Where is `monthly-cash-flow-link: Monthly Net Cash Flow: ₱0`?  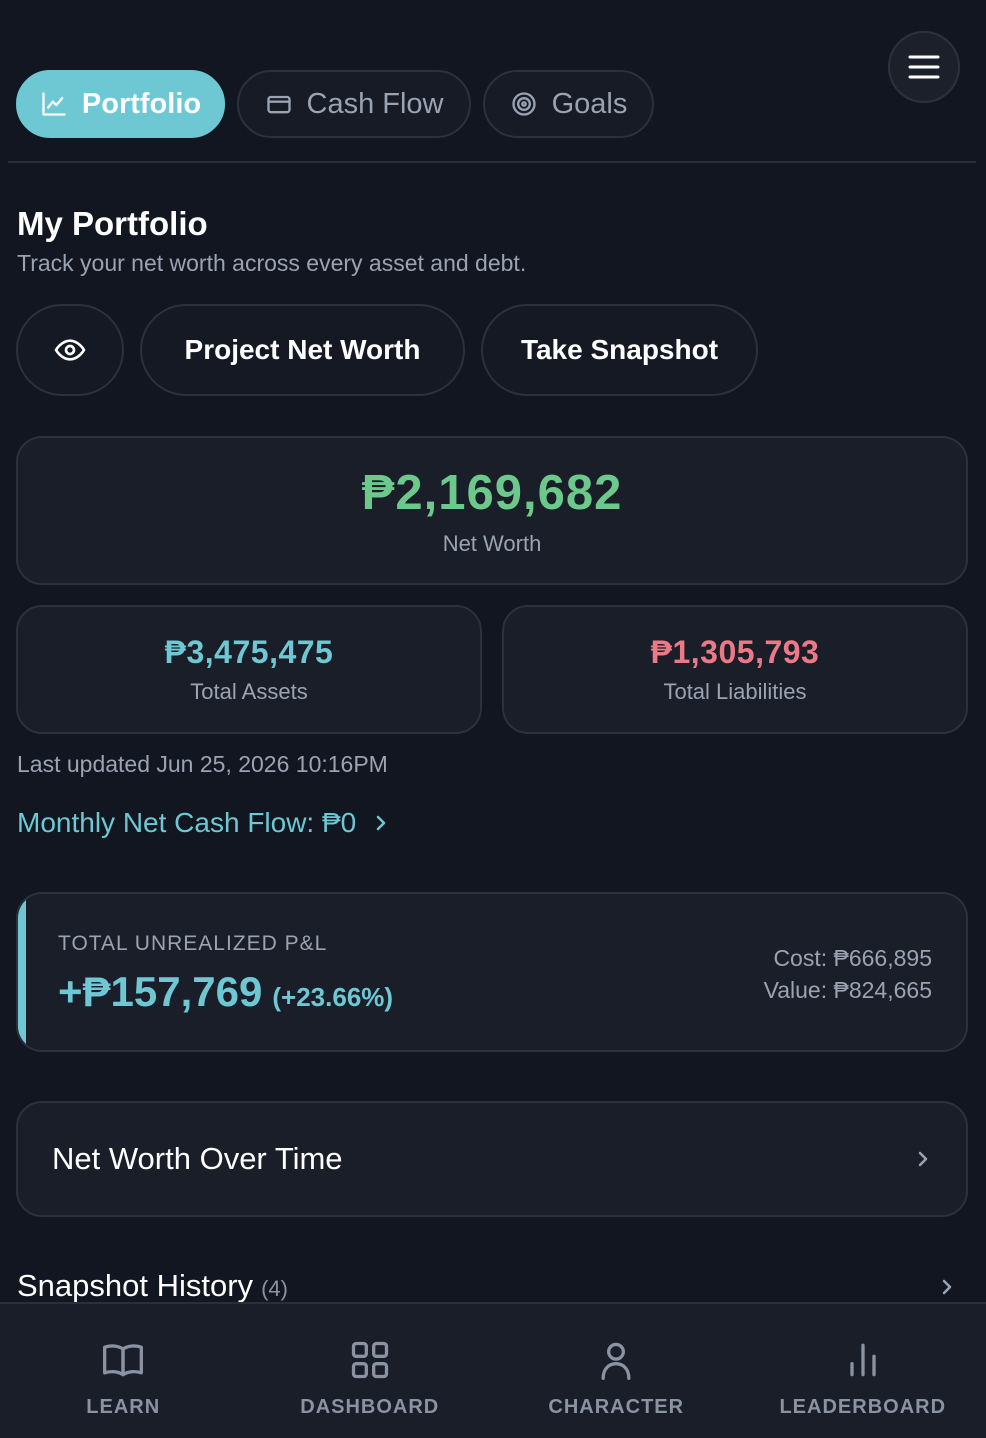
monthly-cash-flow-link: Monthly Net Cash Flow: ₱0 is located at coordinates (202, 823).